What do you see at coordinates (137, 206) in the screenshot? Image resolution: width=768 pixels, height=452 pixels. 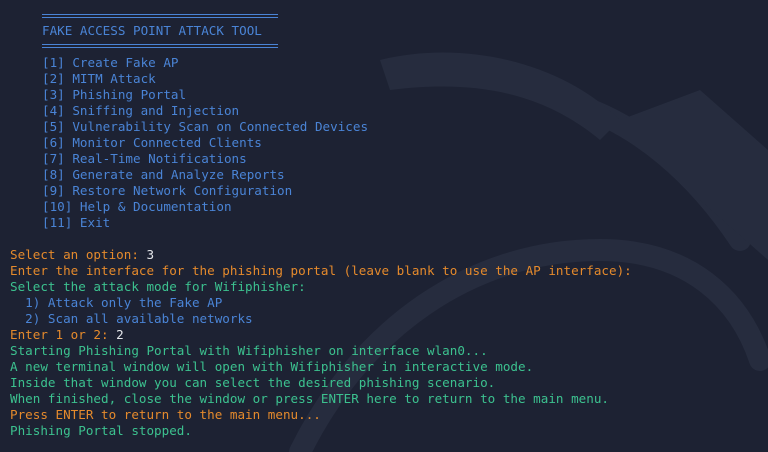 I see `menu-item-help: [10] Help & Documentation` at bounding box center [137, 206].